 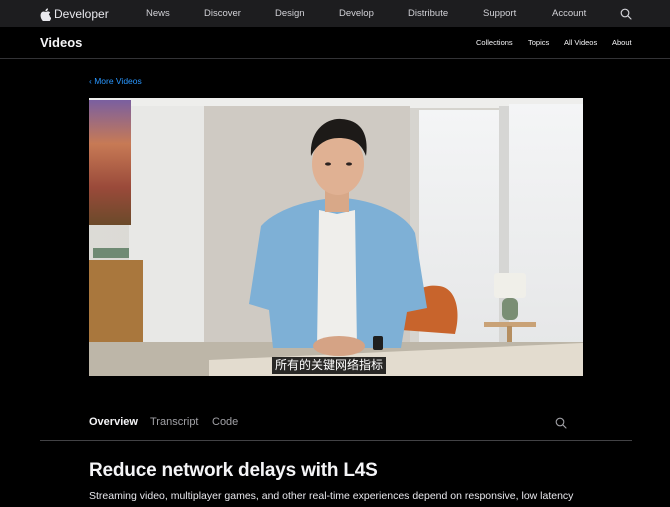 I want to click on tab-transcript: Transcript, so click(x=174, y=422).